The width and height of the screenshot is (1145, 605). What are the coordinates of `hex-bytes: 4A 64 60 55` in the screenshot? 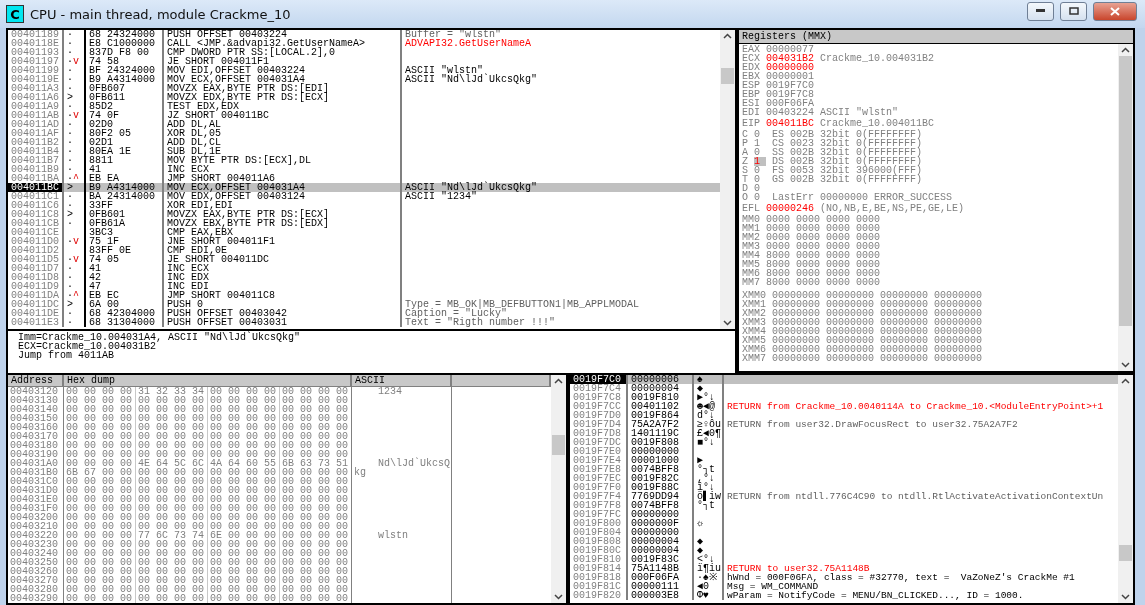 It's located at (244, 463).